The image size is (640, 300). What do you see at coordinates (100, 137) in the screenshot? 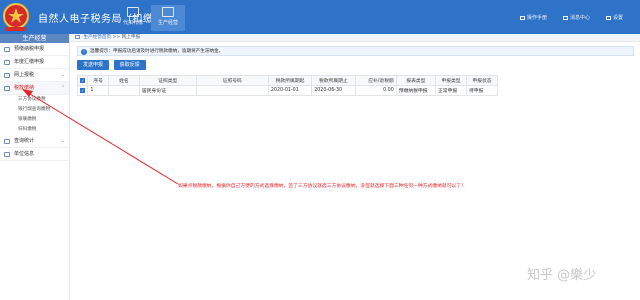
I see `annotation-arrow` at bounding box center [100, 137].